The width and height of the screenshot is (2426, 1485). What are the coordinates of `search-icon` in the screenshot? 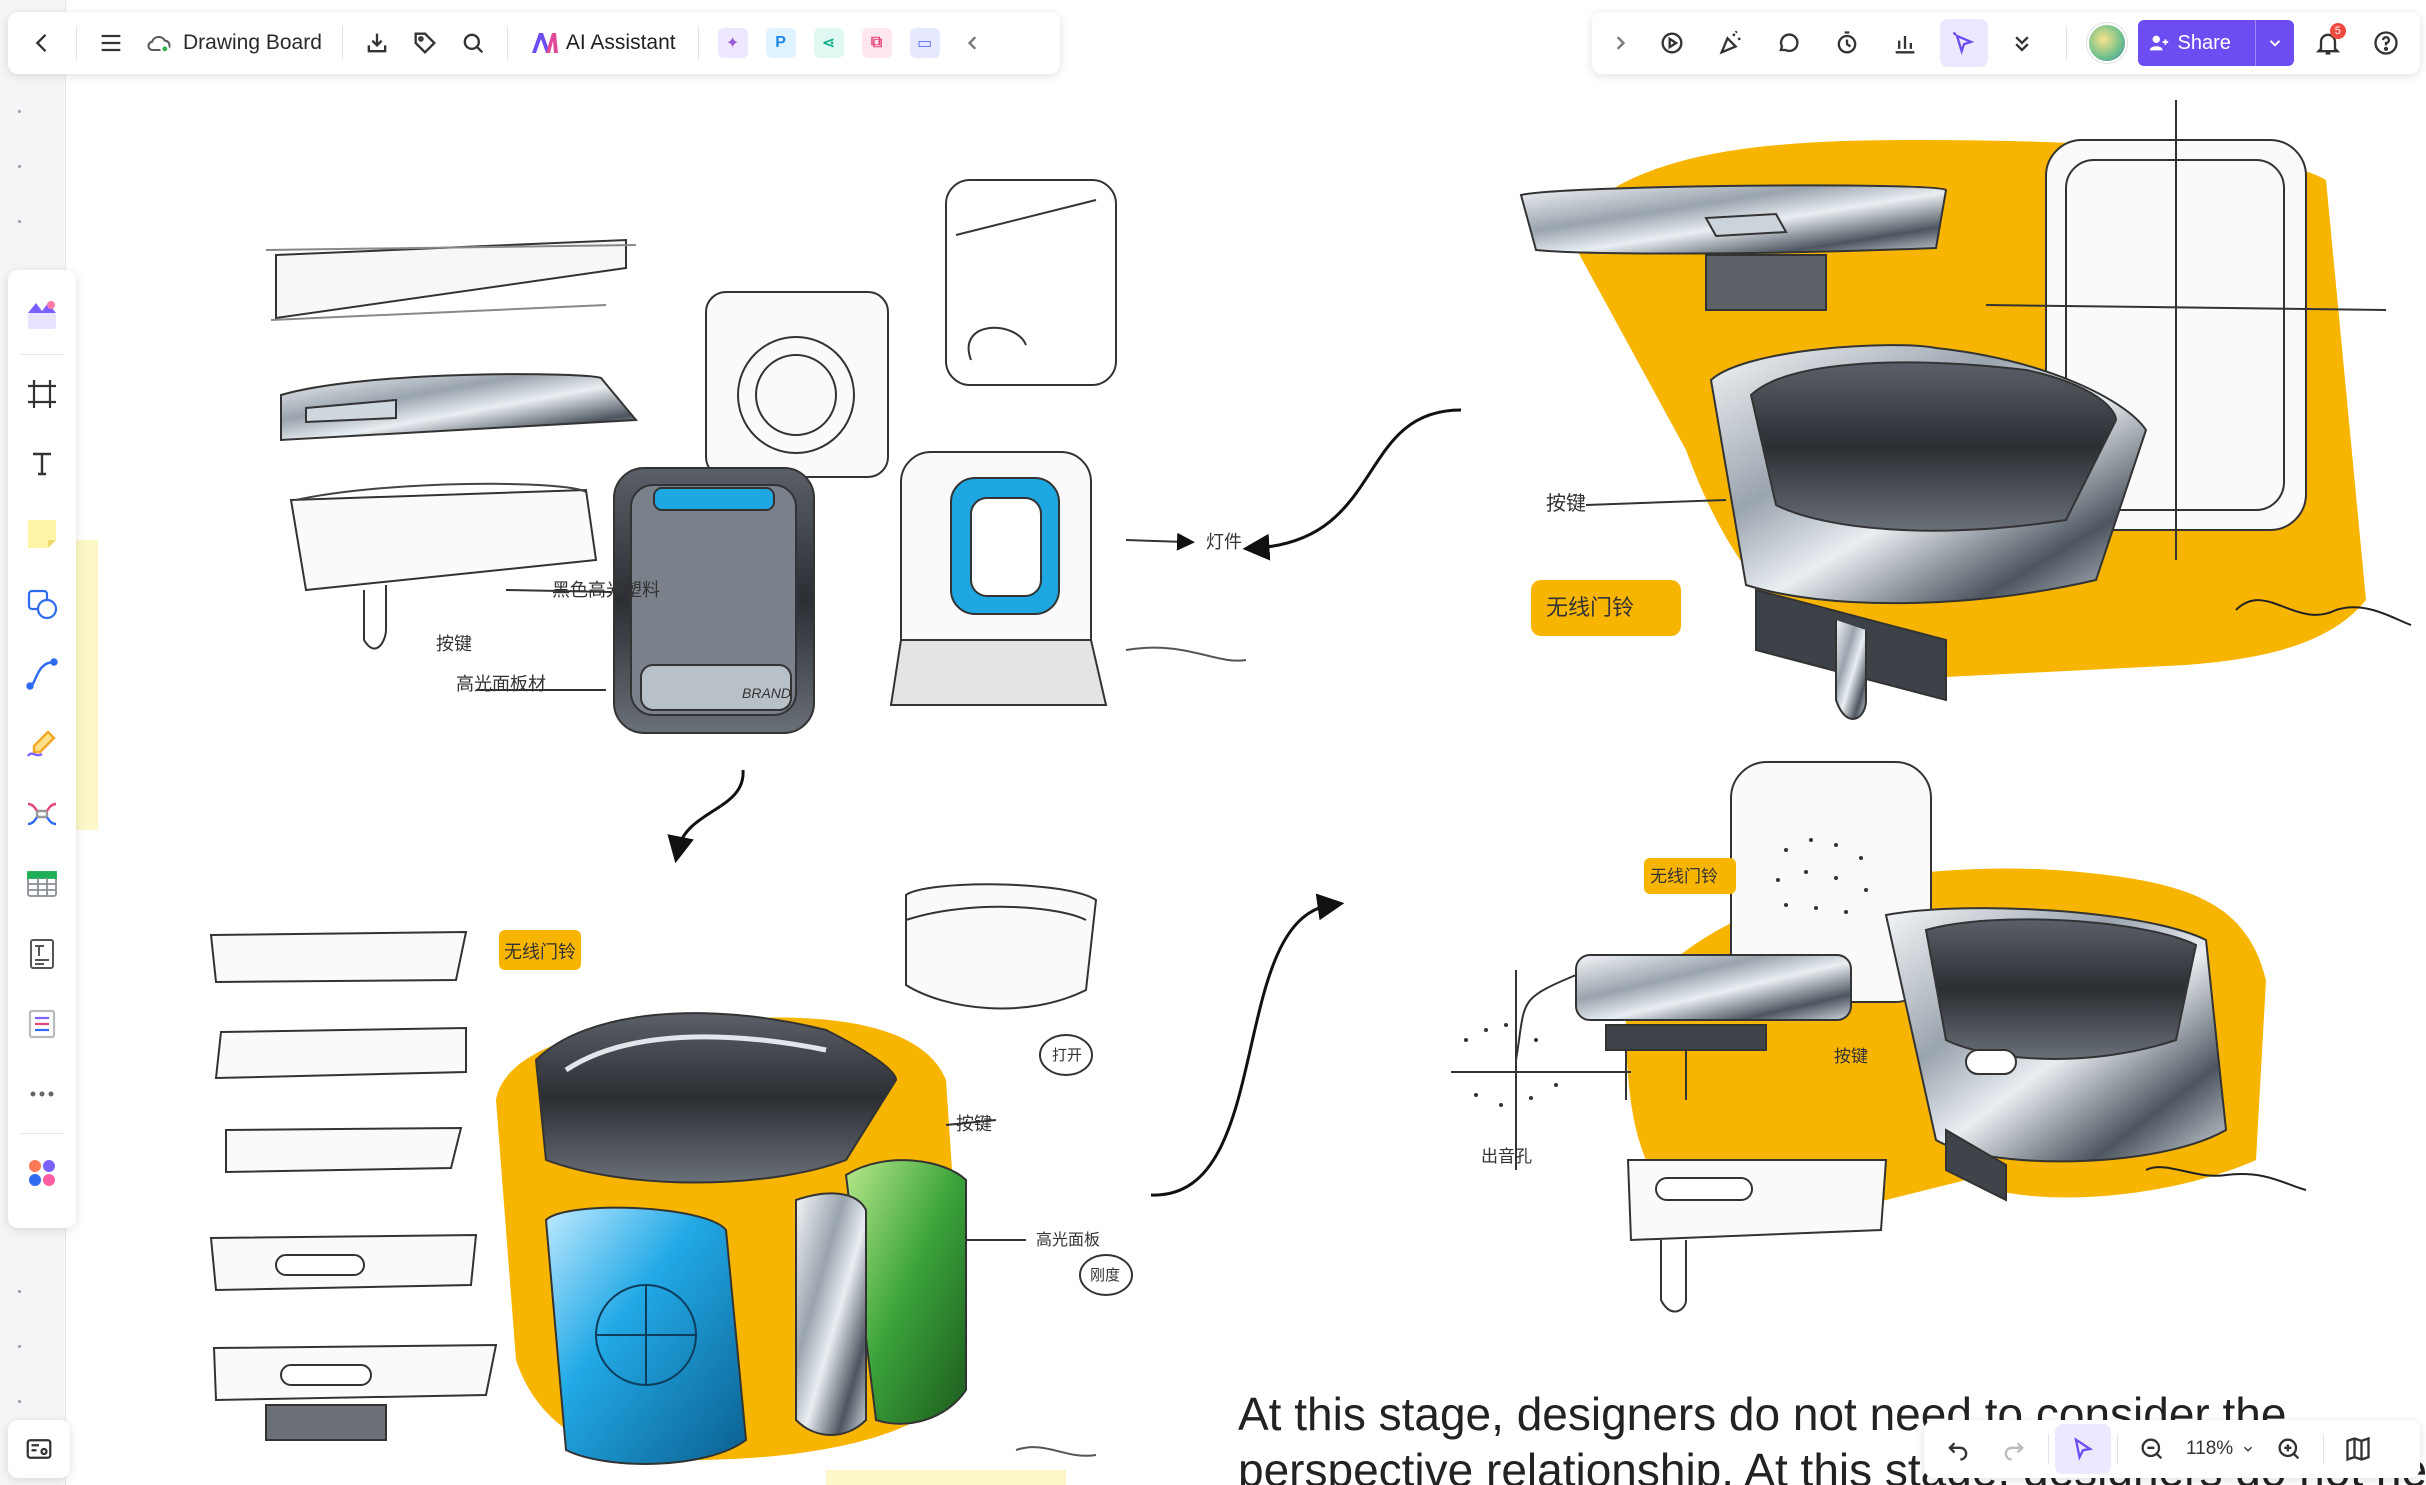 It's located at (473, 43).